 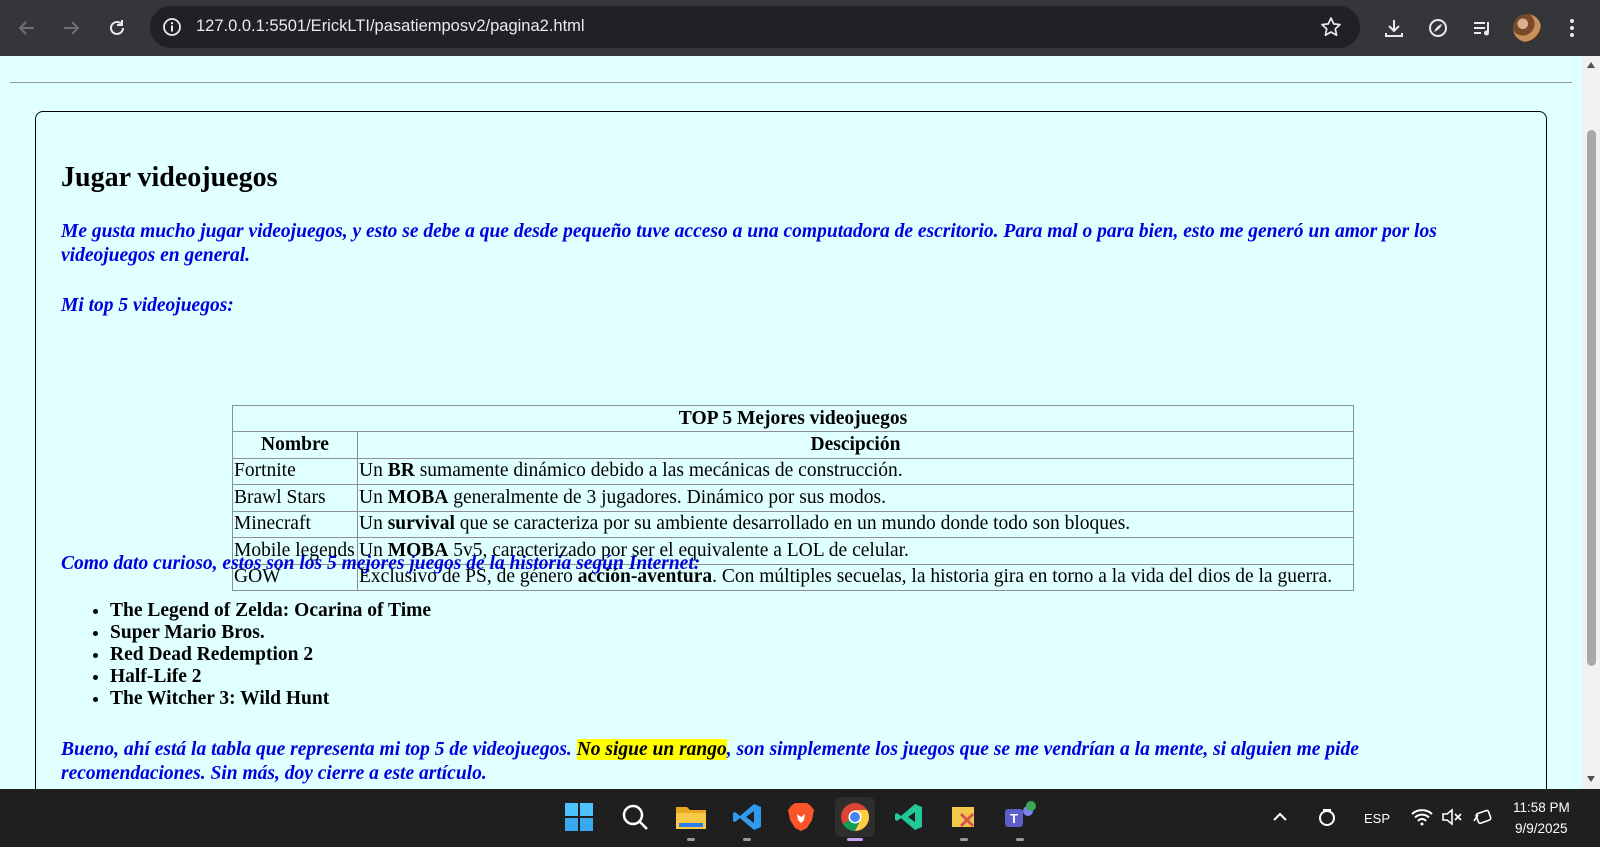 I want to click on list-item: Red Dead Redemption 2, so click(x=270, y=655).